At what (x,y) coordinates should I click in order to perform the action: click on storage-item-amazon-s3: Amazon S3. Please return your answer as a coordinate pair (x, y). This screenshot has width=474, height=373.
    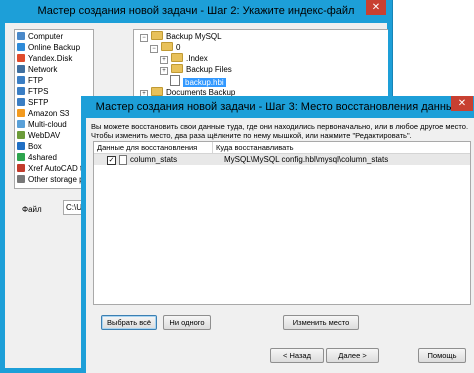
    Looking at the image, I should click on (43, 114).